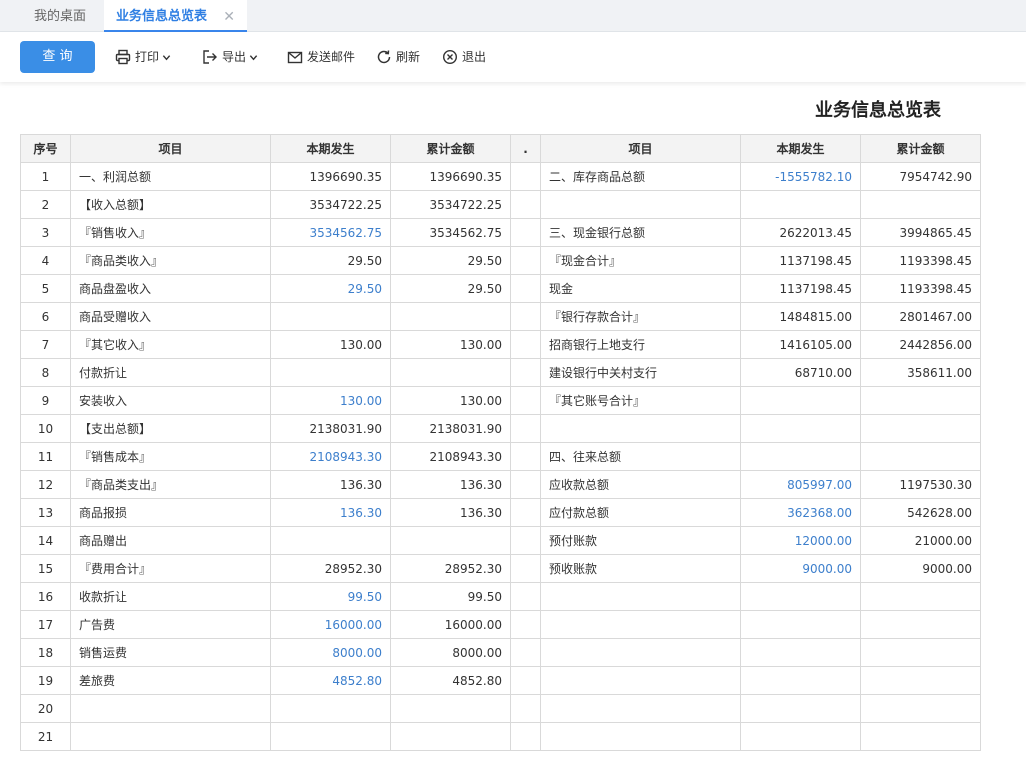 The width and height of the screenshot is (1026, 758). Describe the element at coordinates (45, 316) in the screenshot. I see `row-number: 6` at that location.